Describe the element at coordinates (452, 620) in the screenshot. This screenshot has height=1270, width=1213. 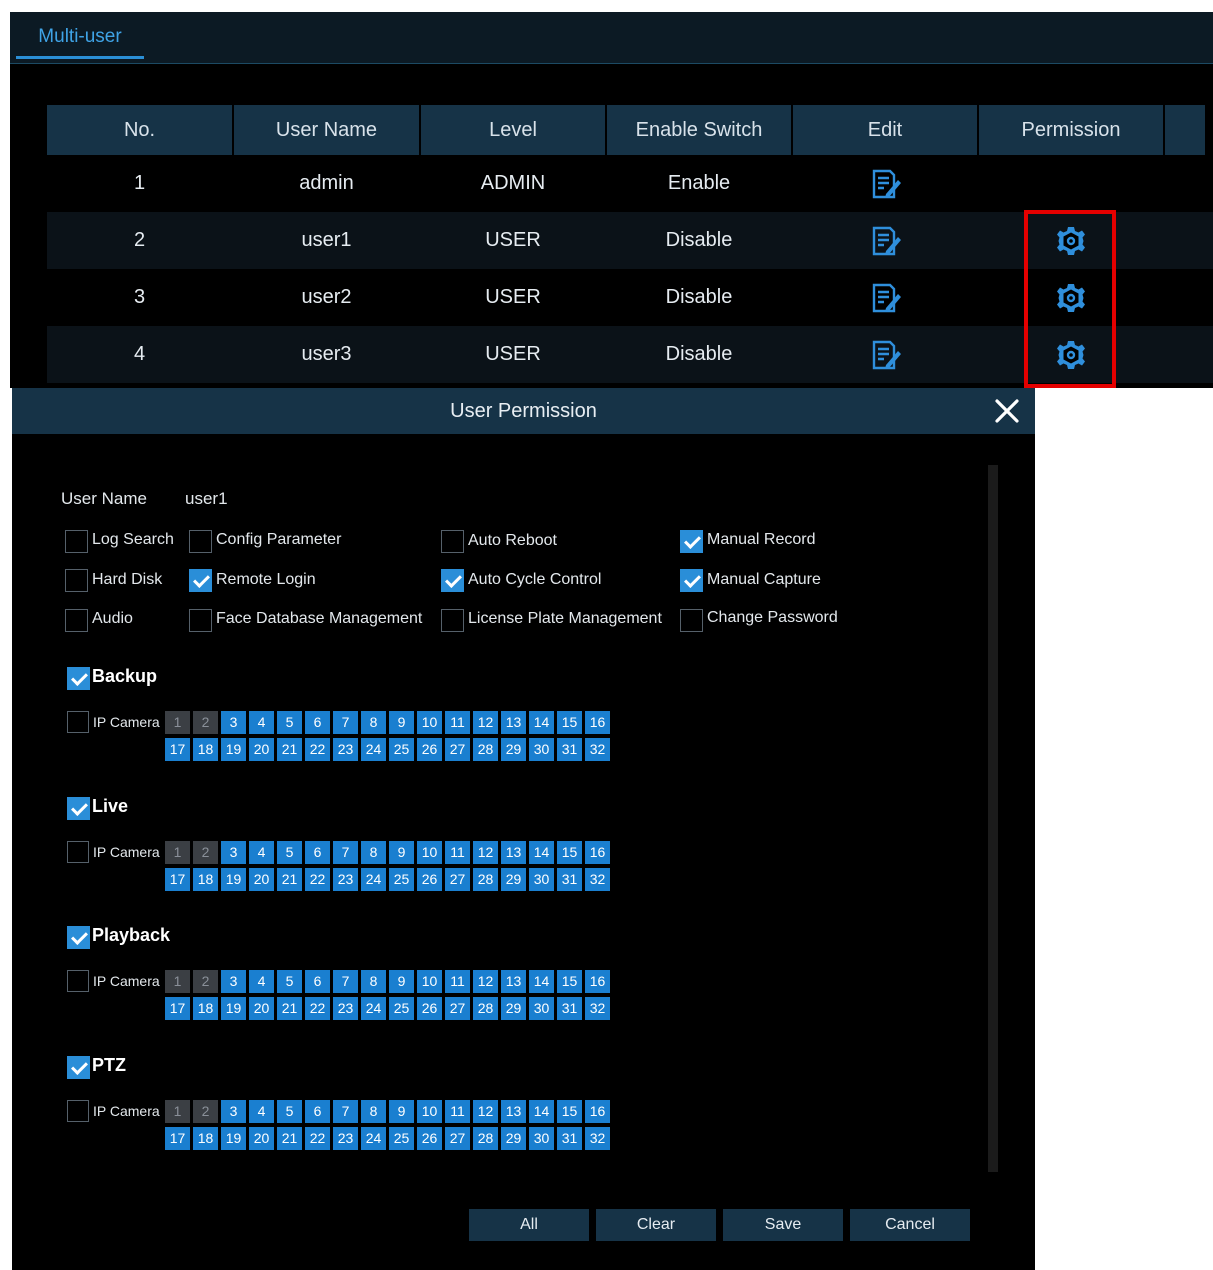
I see `license-plate-management-checkbox` at that location.